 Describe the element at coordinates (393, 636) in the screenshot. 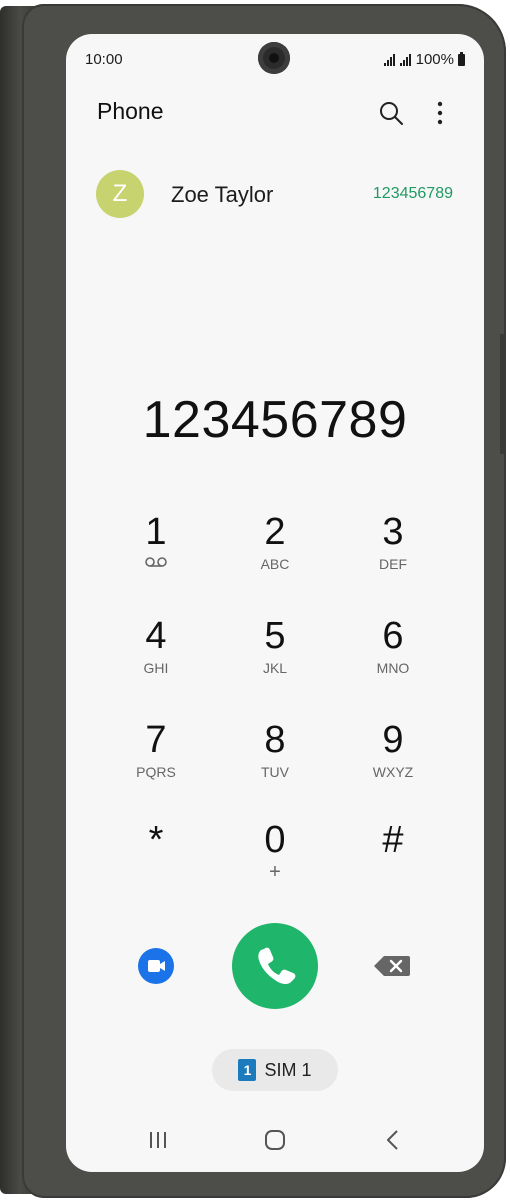

I see `key-digit: 6` at that location.